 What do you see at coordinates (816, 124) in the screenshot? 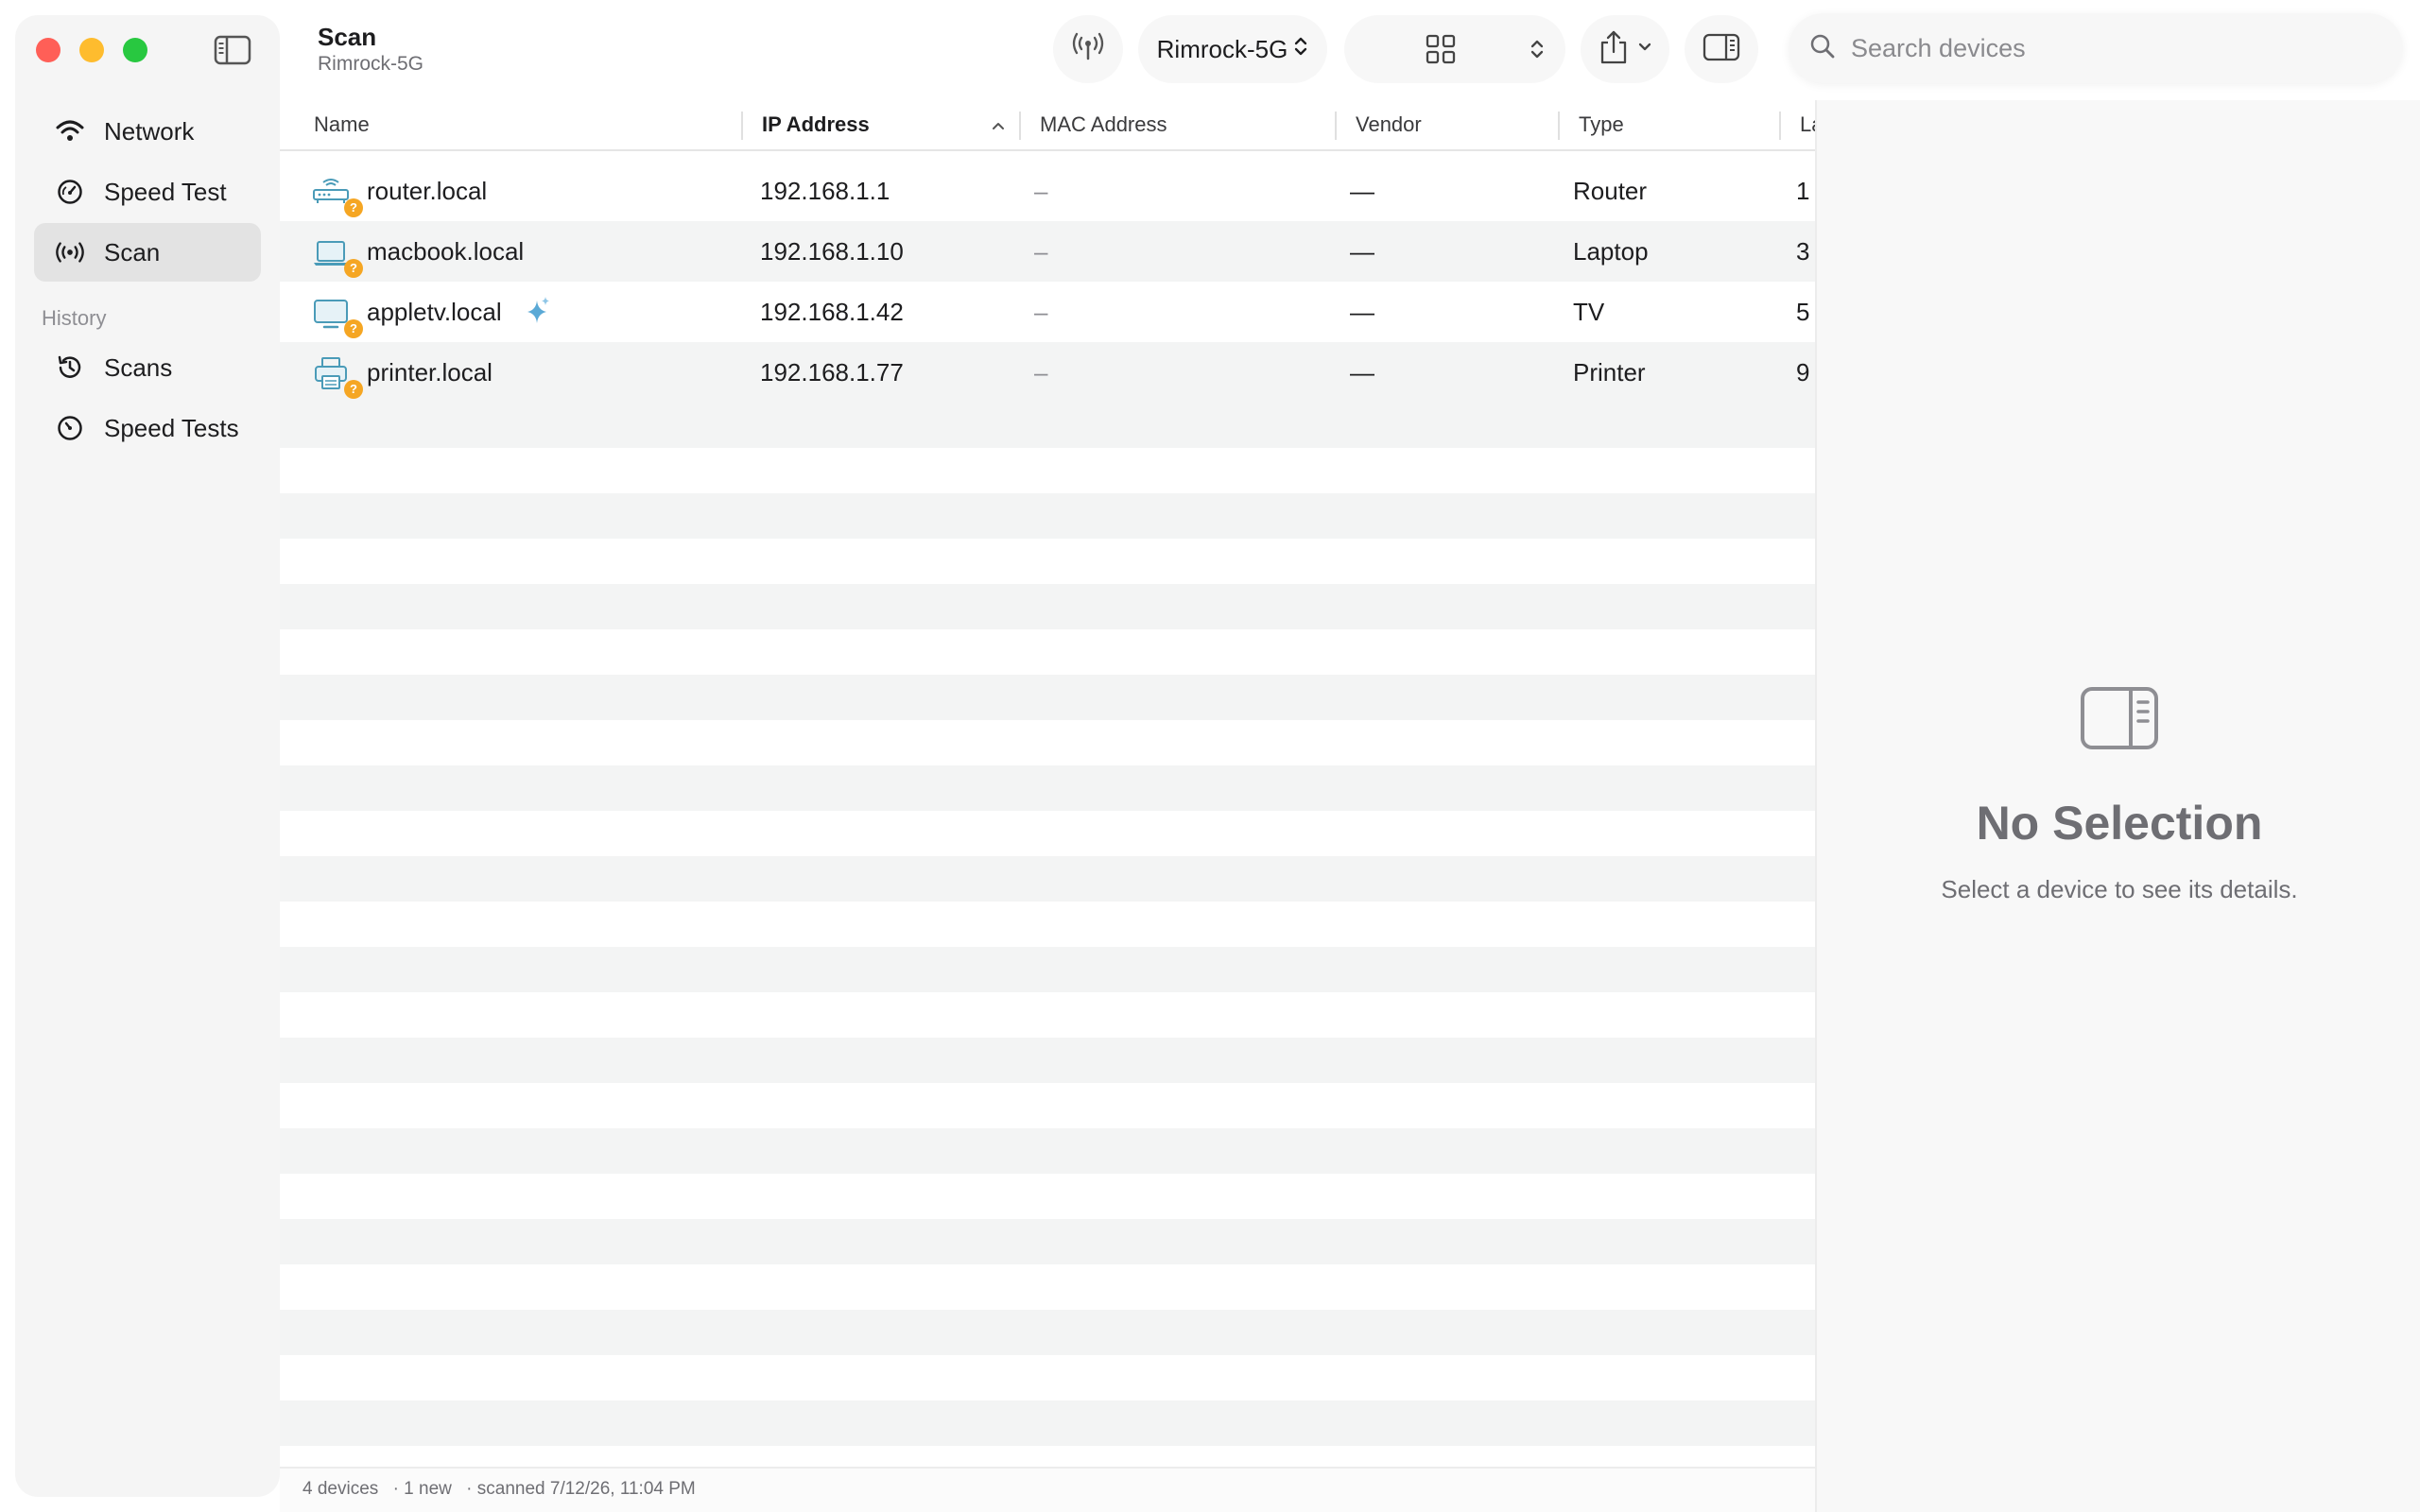
I see `column-header-ip-address: IP Address` at bounding box center [816, 124].